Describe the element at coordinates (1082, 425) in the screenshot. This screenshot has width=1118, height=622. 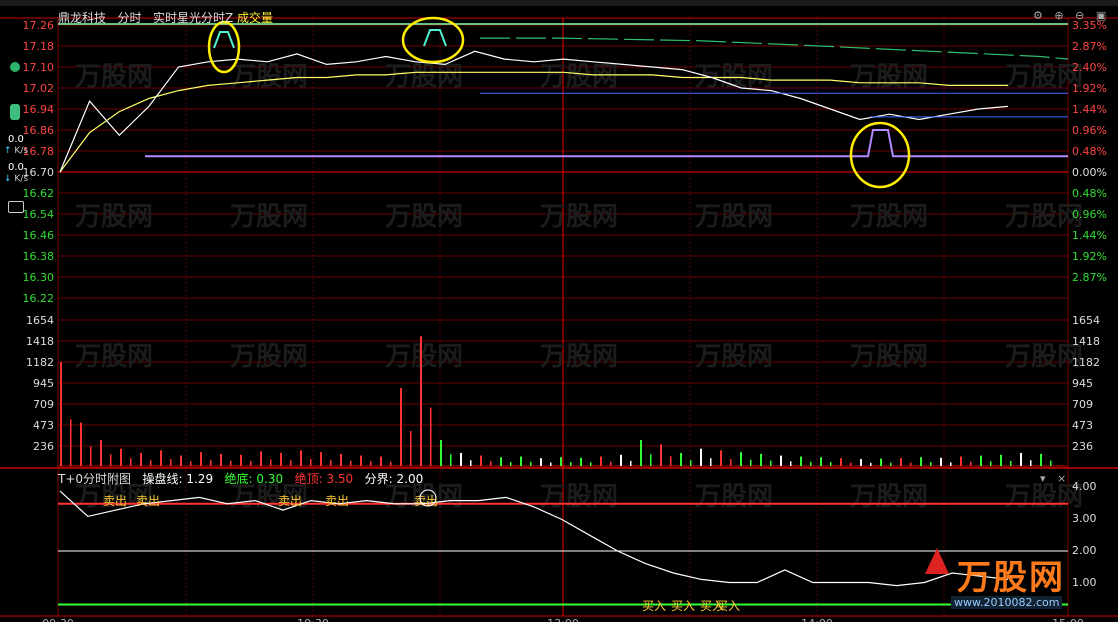
I see `volume-tick-right: 473` at that location.